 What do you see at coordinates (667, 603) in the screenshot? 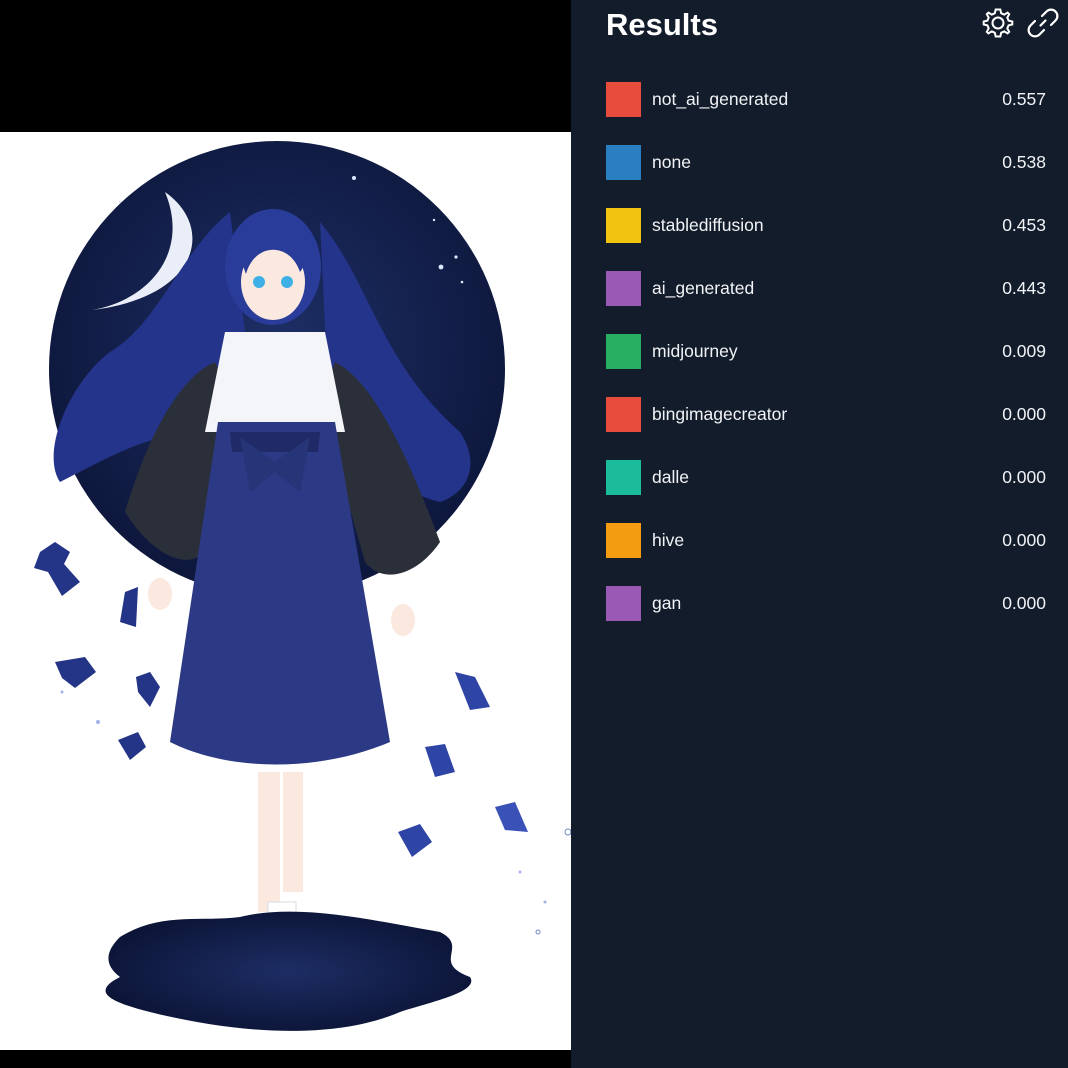
I see `result-label: gan` at bounding box center [667, 603].